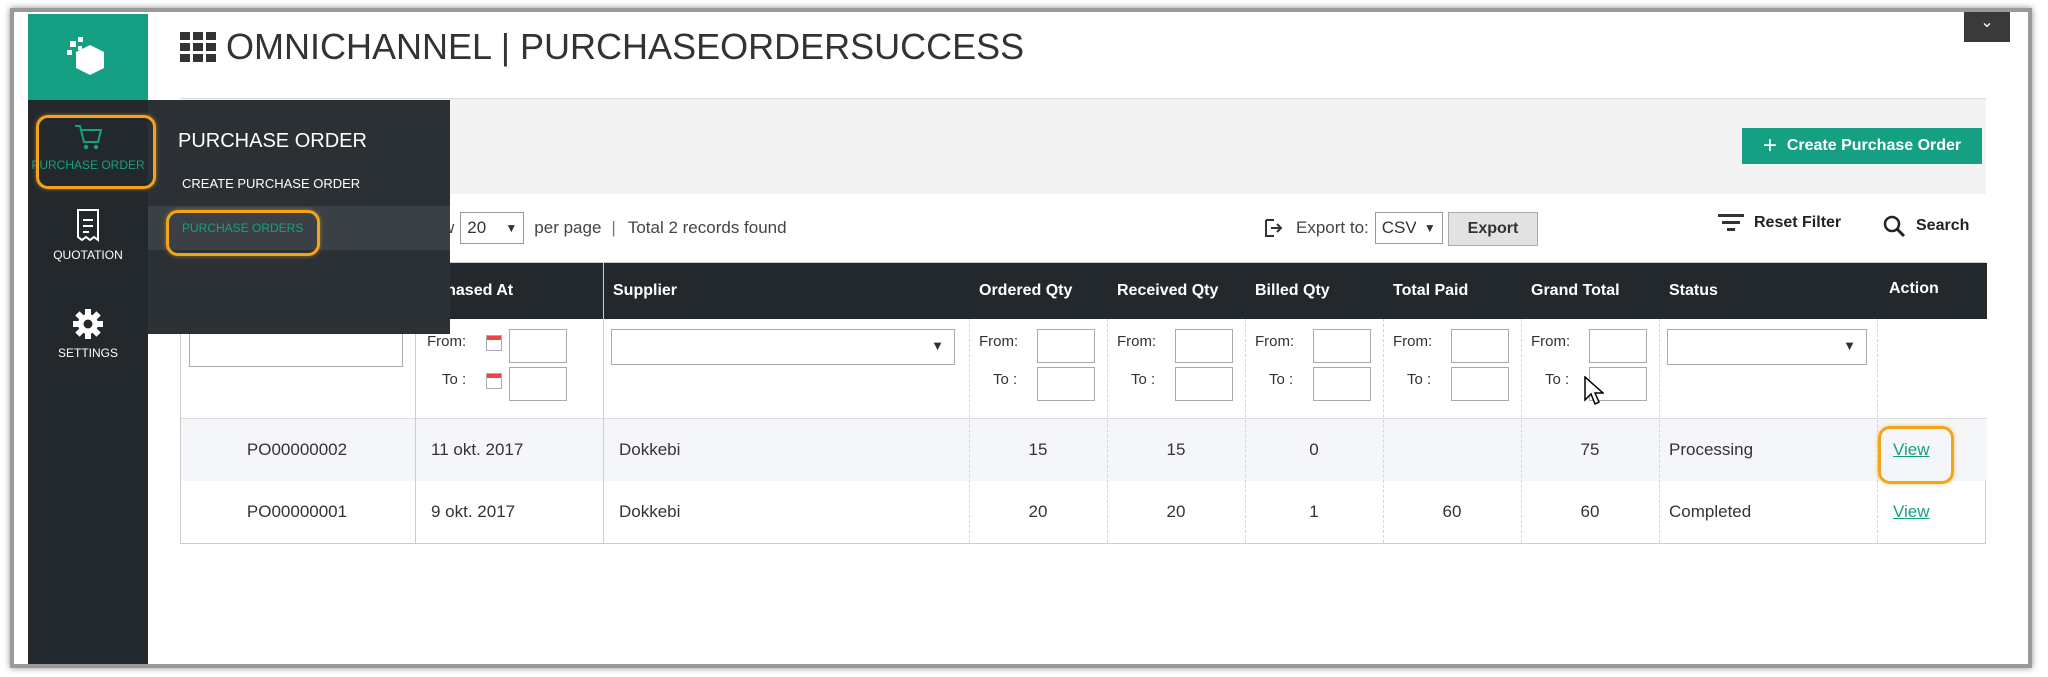 This screenshot has height=677, width=2048. I want to click on column-received-qty: Received Qty, so click(1162, 291).